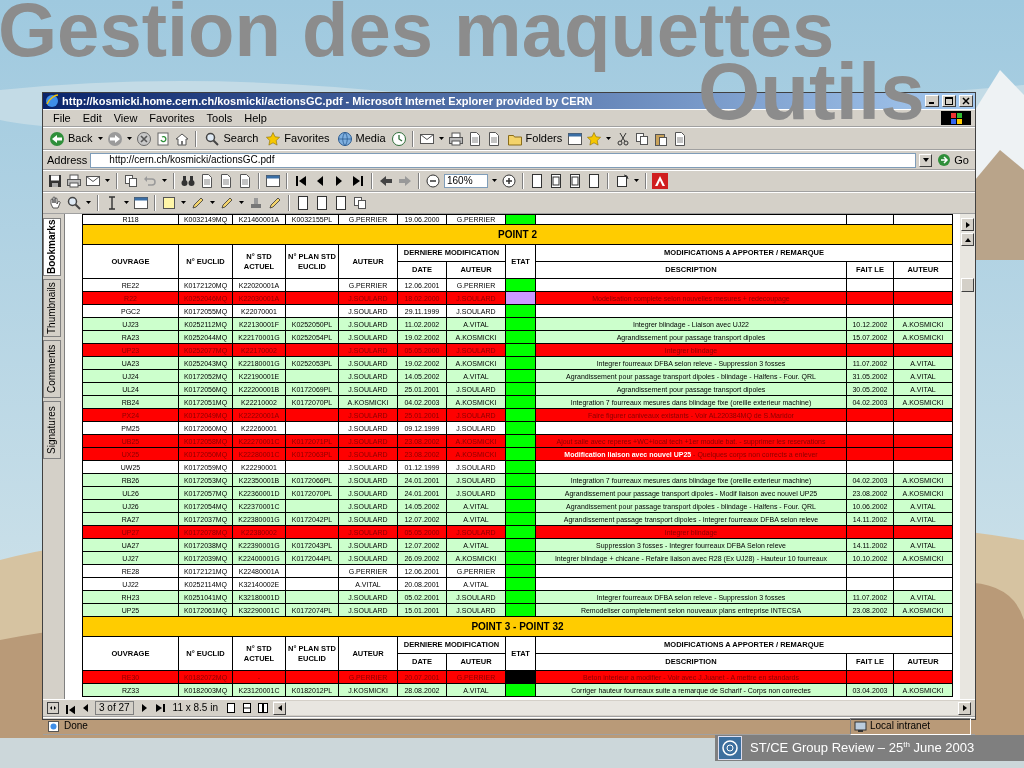 The width and height of the screenshot is (1024, 768). What do you see at coordinates (195, 708) in the screenshot?
I see `page-size: 11 x 8.5 in` at bounding box center [195, 708].